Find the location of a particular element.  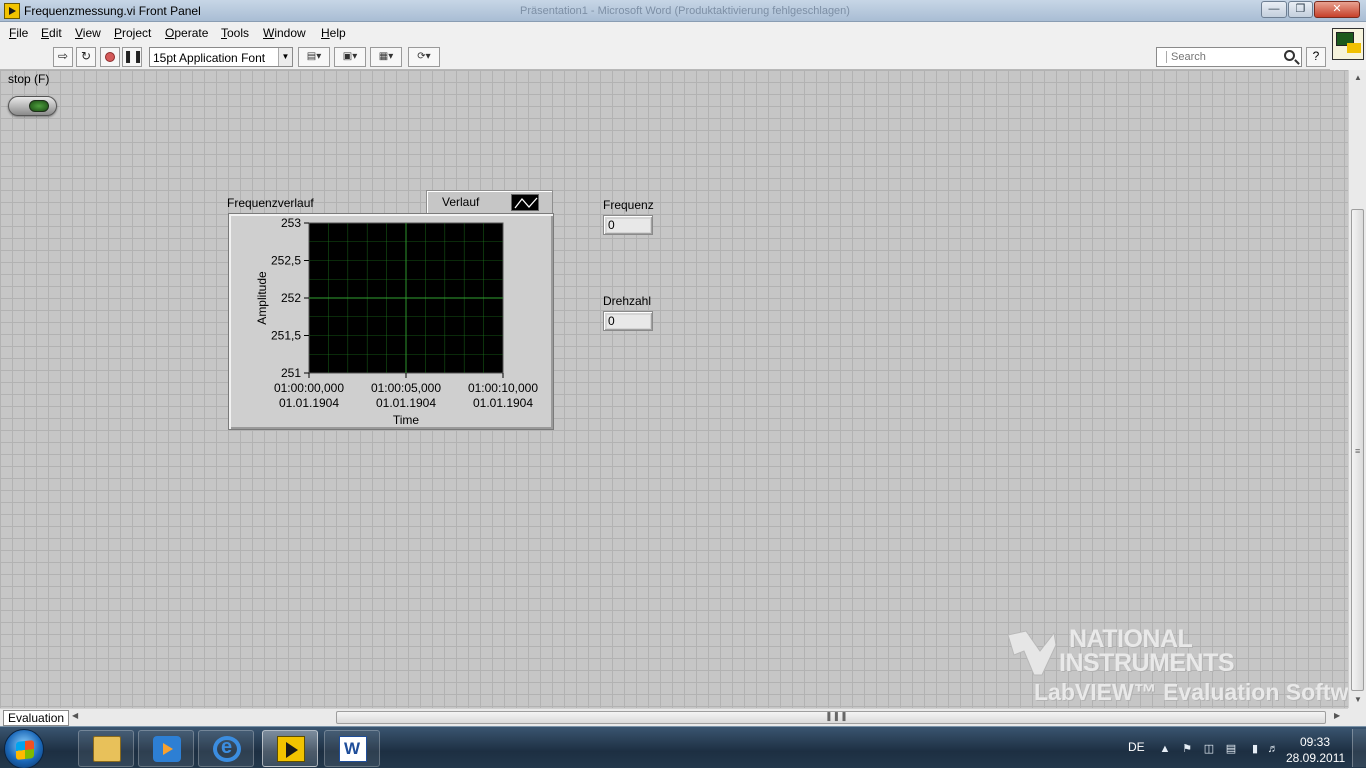

action-center-flag-icon: ⚑ is located at coordinates (1187, 749).